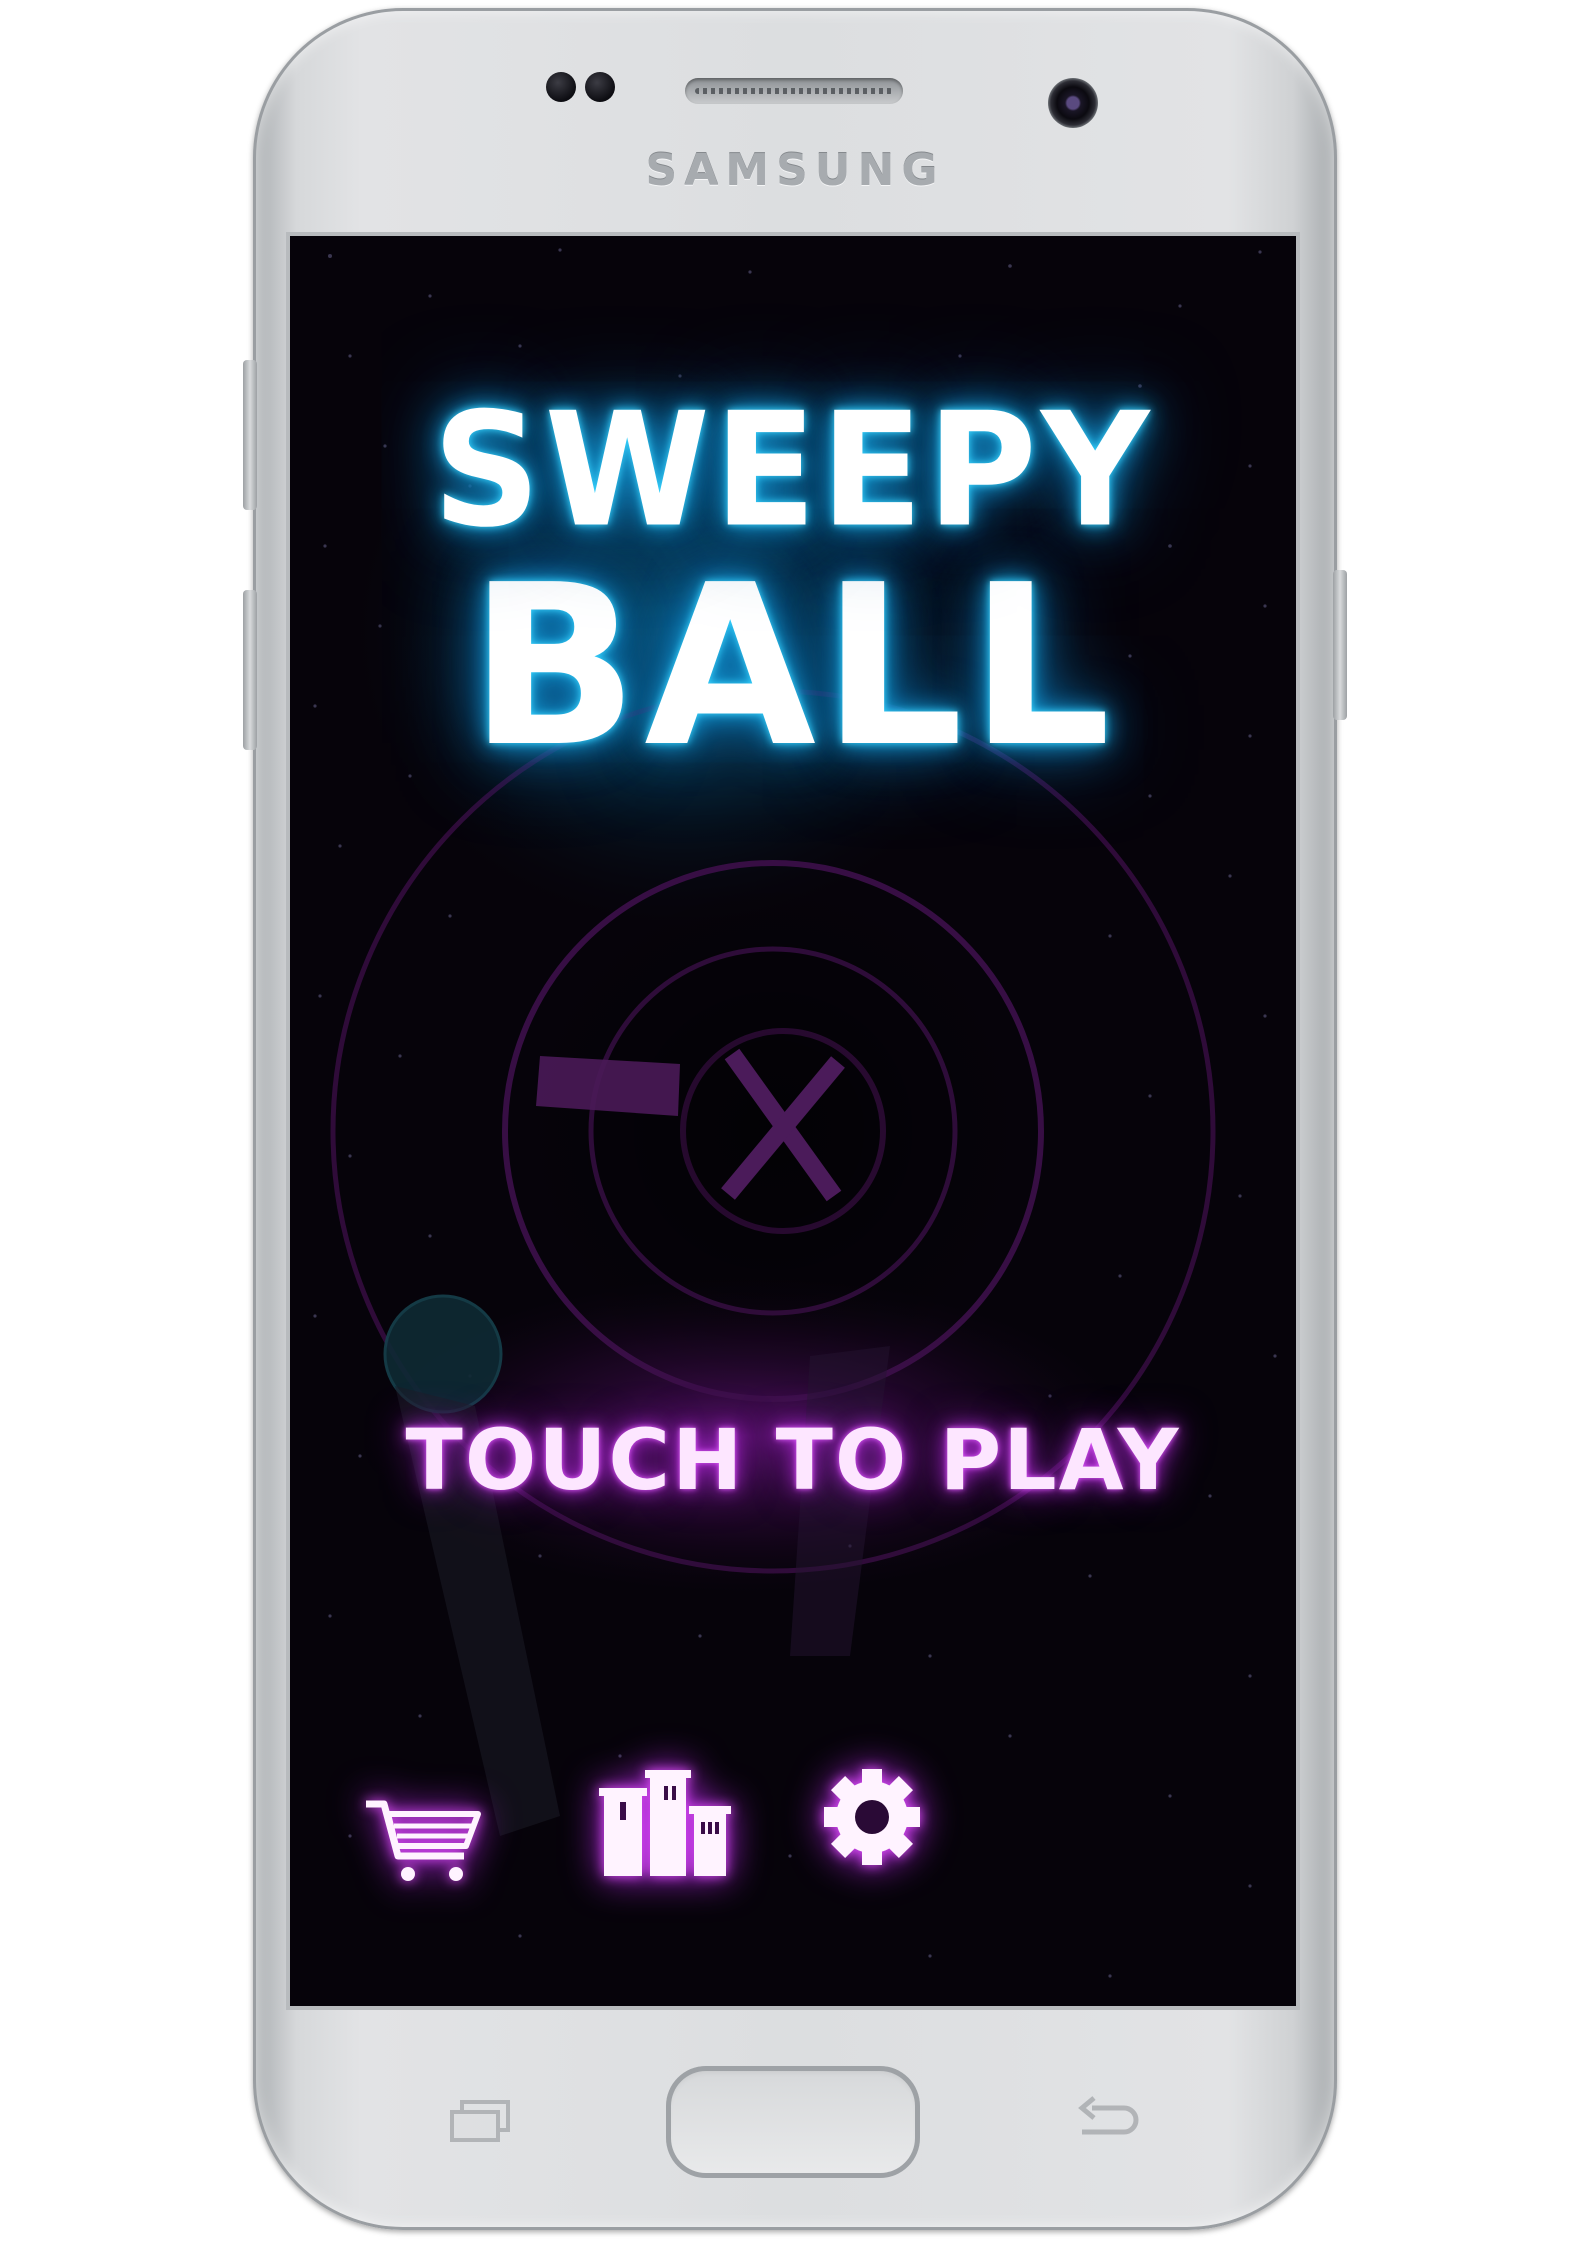 The width and height of the screenshot is (1587, 2245). Describe the element at coordinates (423, 1840) in the screenshot. I see `shopping-cart-icon` at that location.